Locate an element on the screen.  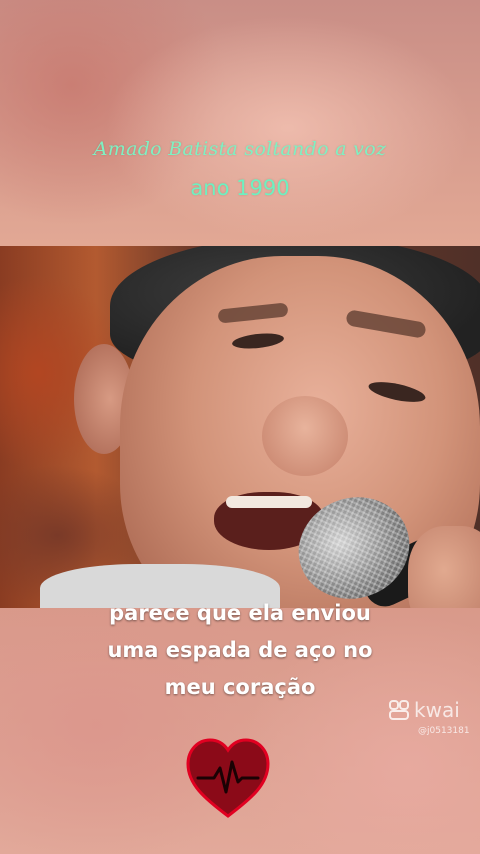
kwai-user-handle: @j0513181 is located at coordinates (444, 731).